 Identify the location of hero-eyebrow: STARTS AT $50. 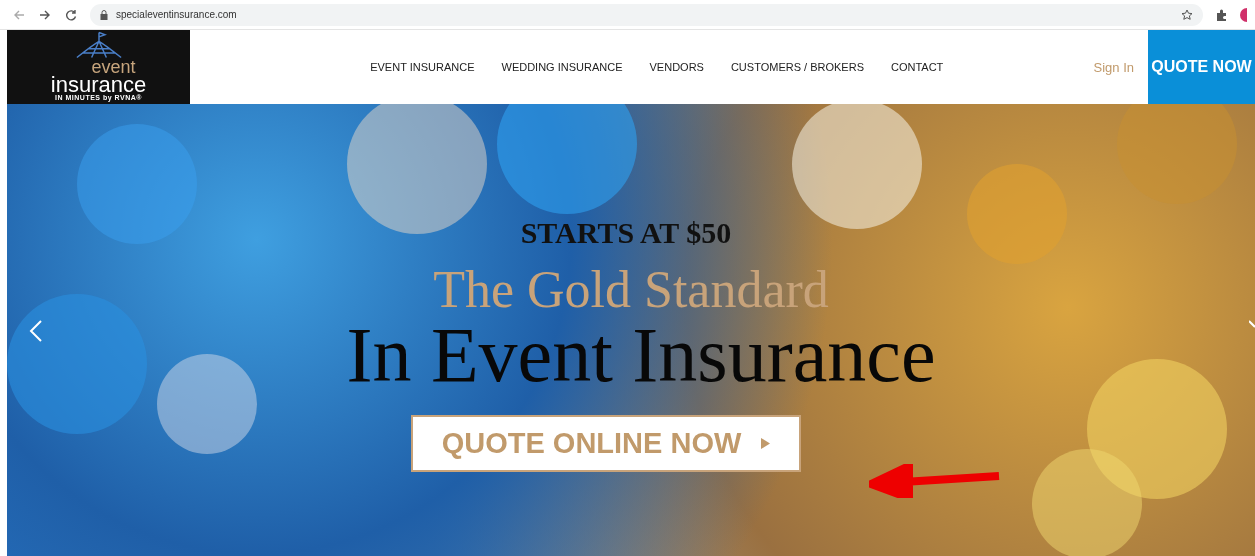
(626, 233).